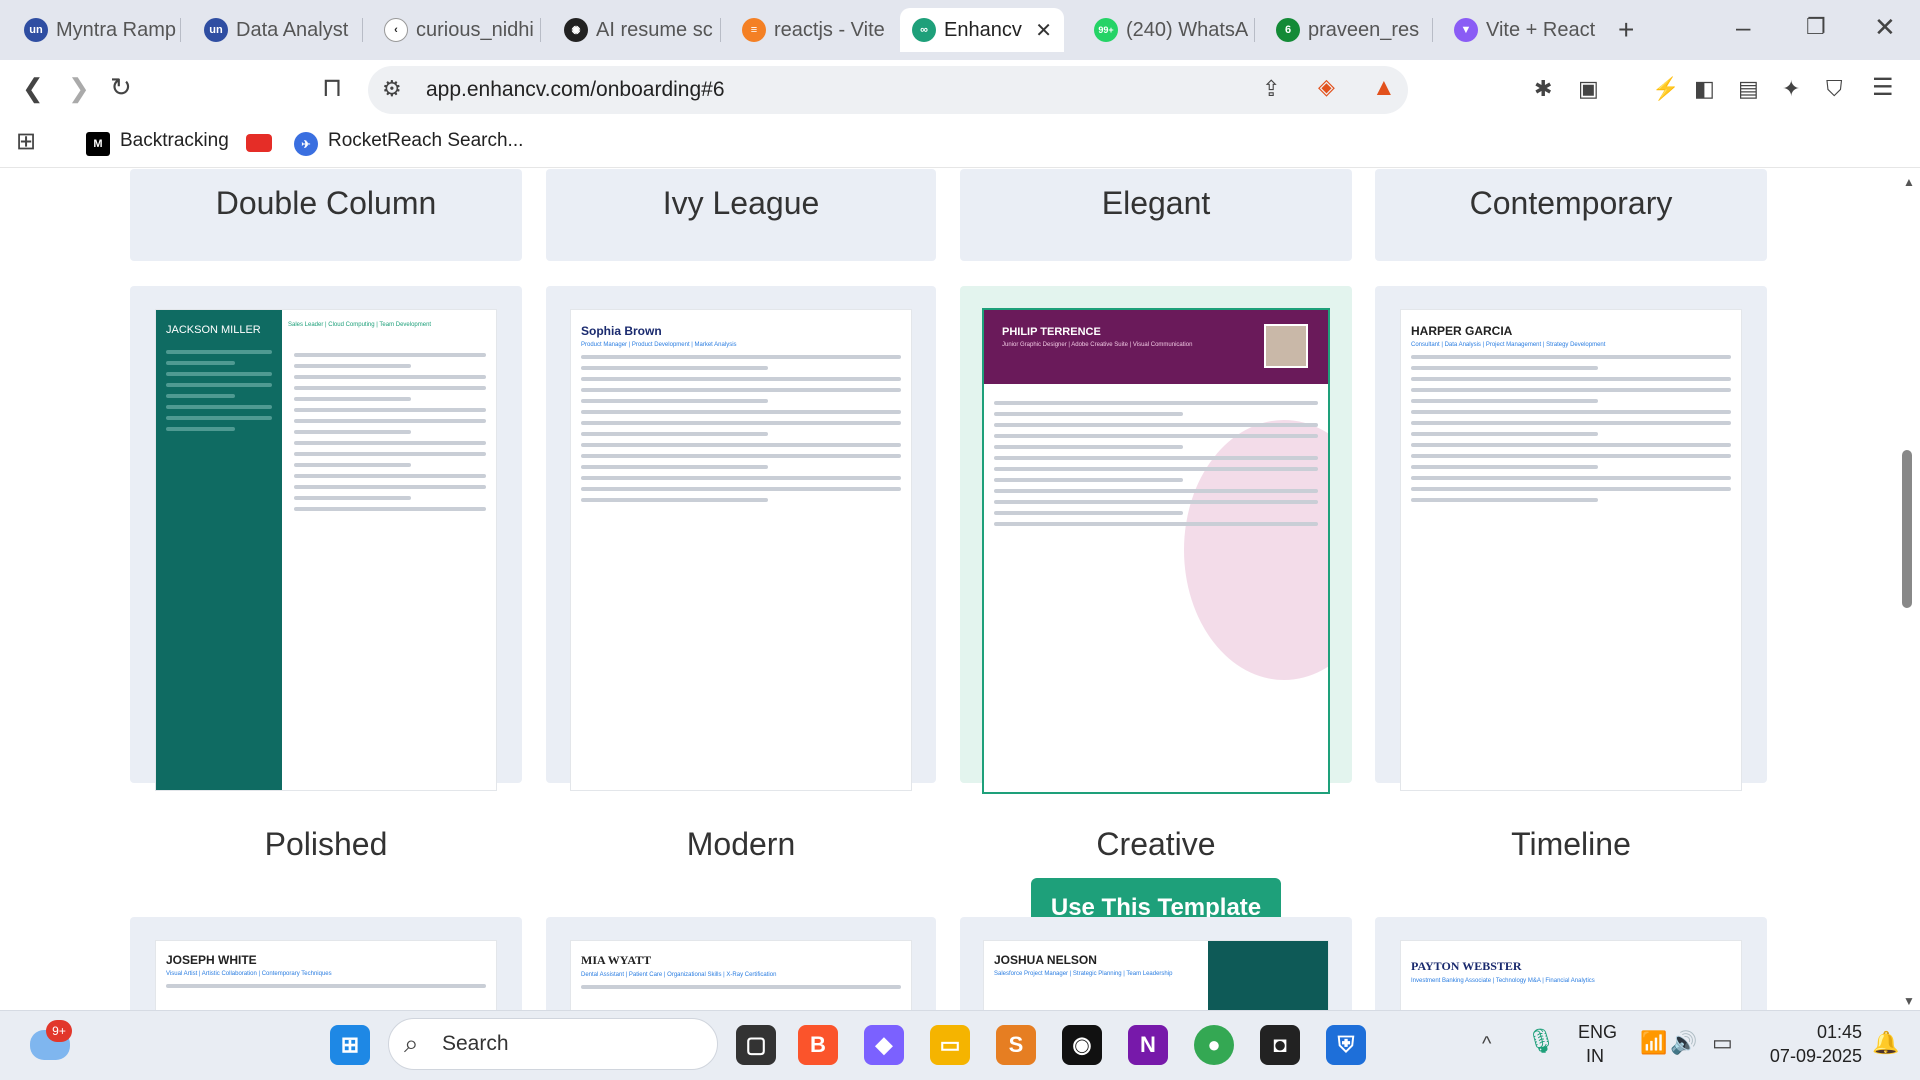 This screenshot has height=1080, width=1920. I want to click on enhancv-icon: ∞, so click(924, 30).